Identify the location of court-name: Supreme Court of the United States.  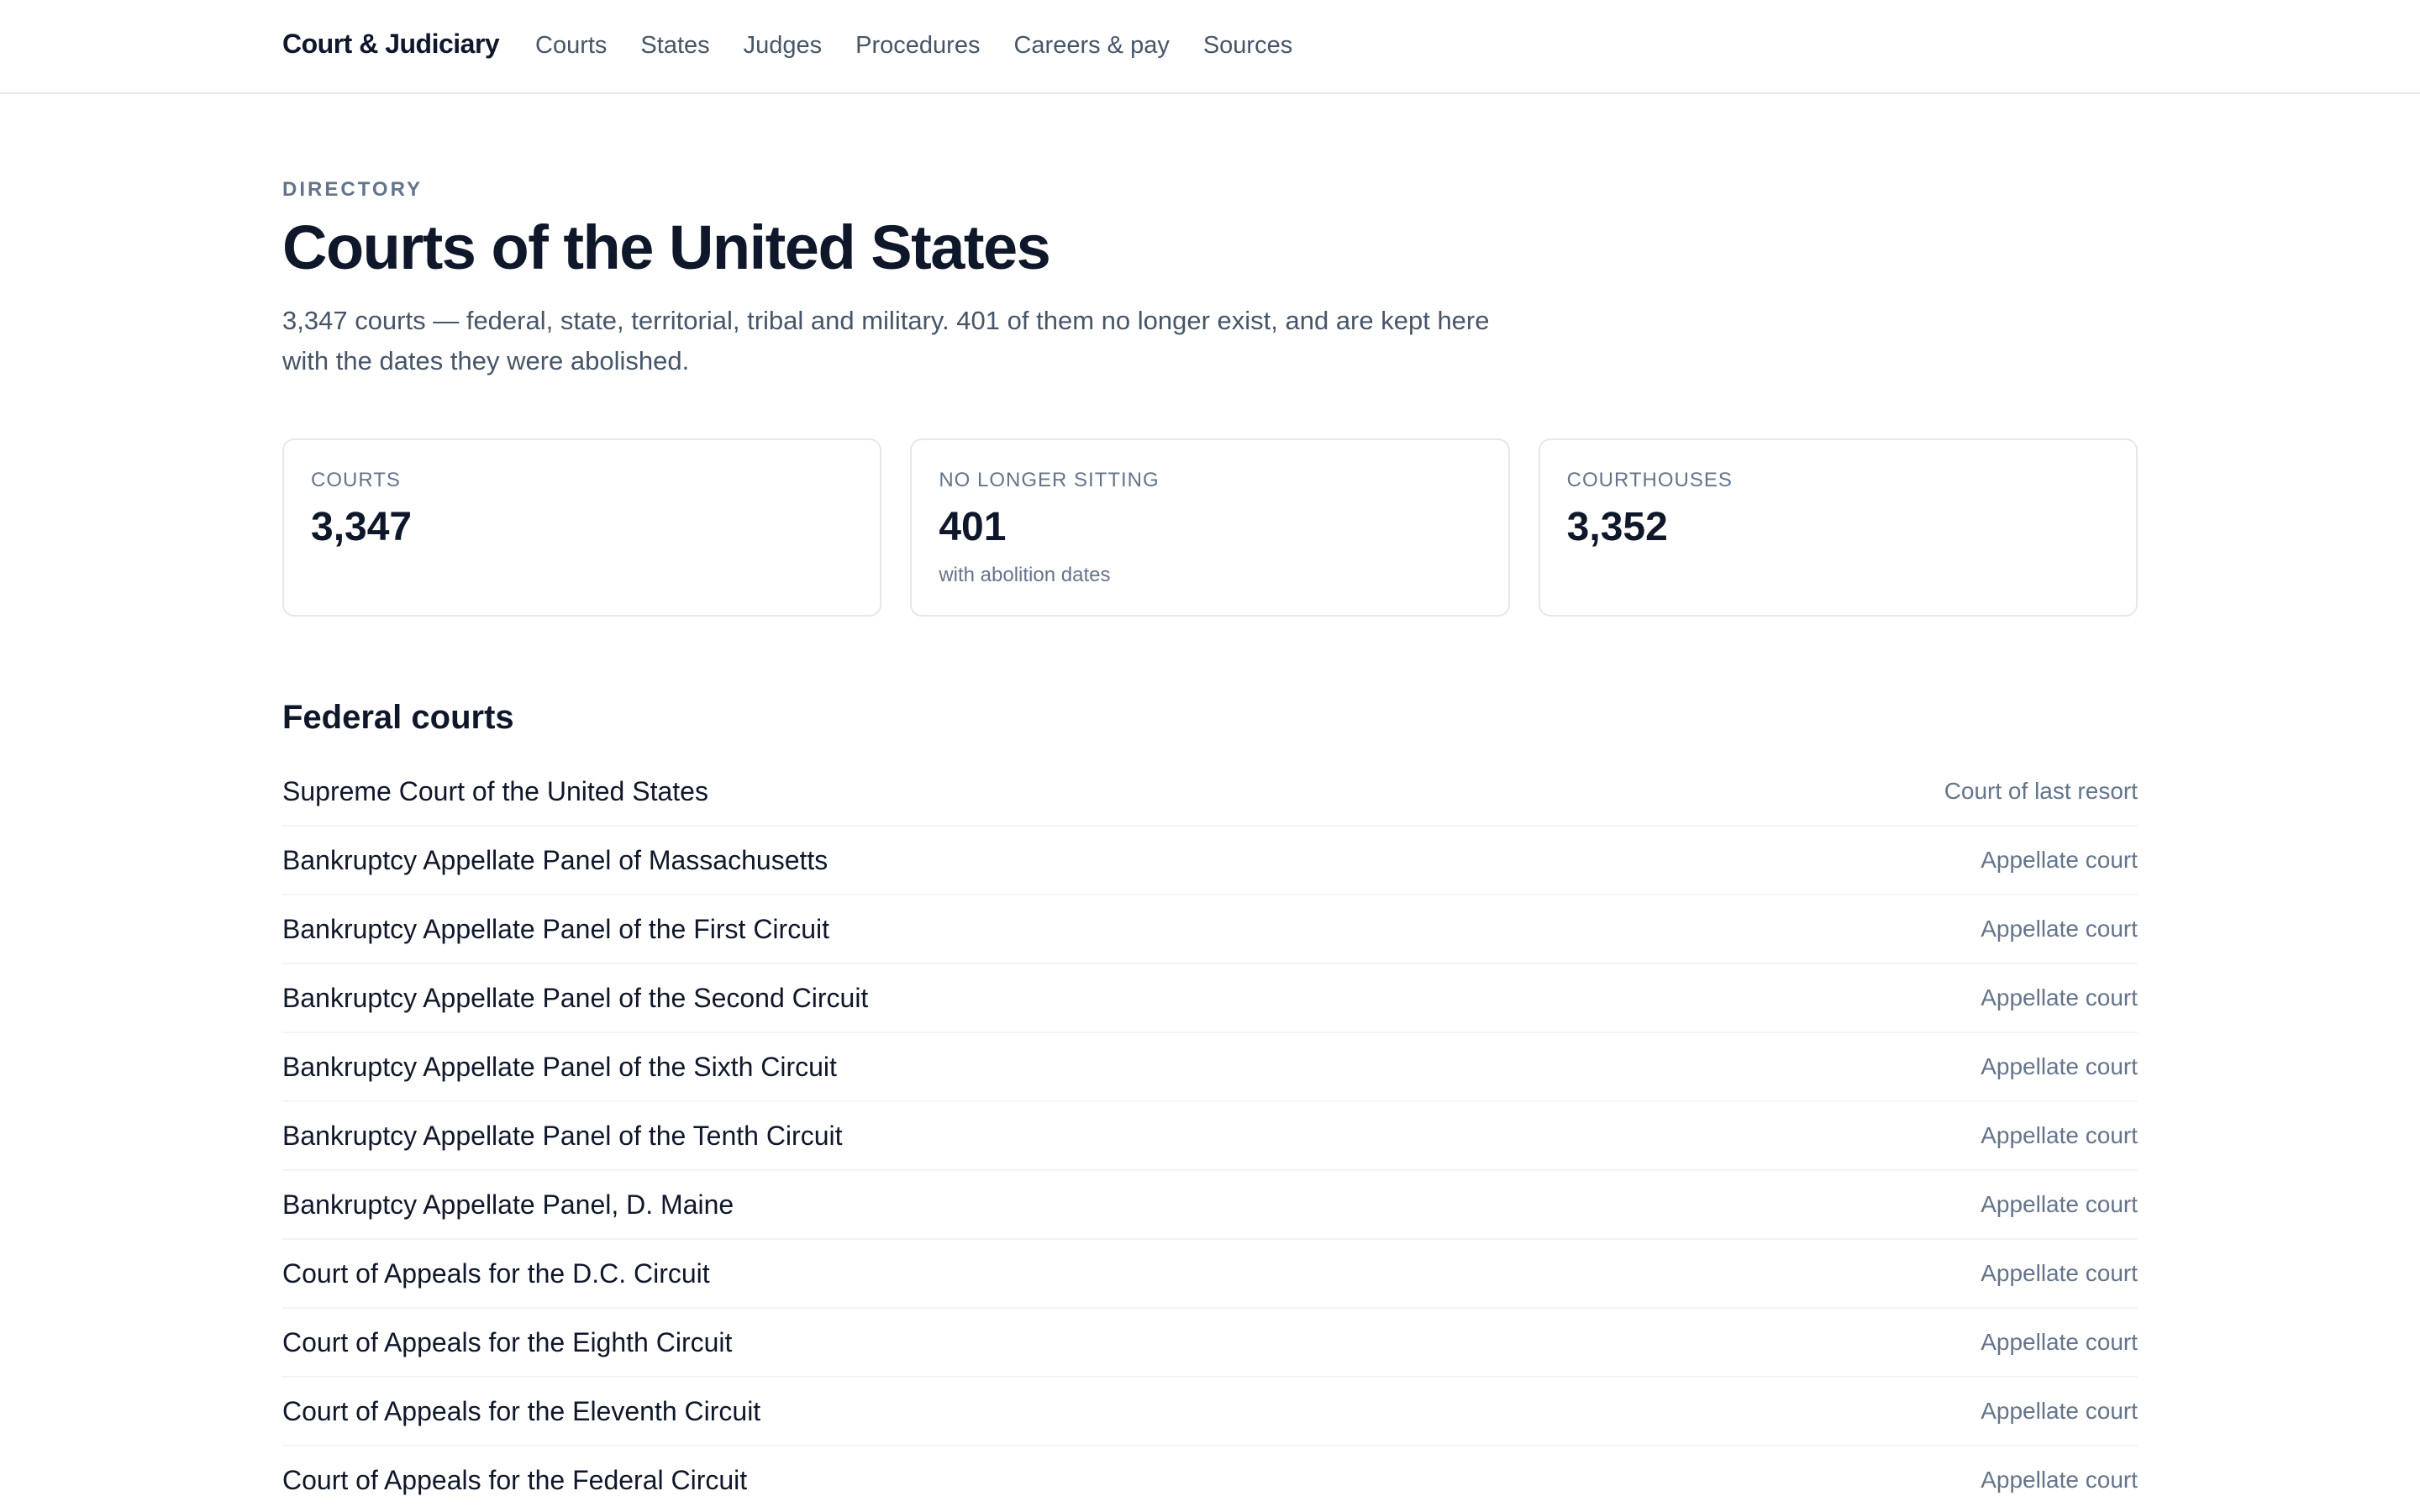
(495, 791).